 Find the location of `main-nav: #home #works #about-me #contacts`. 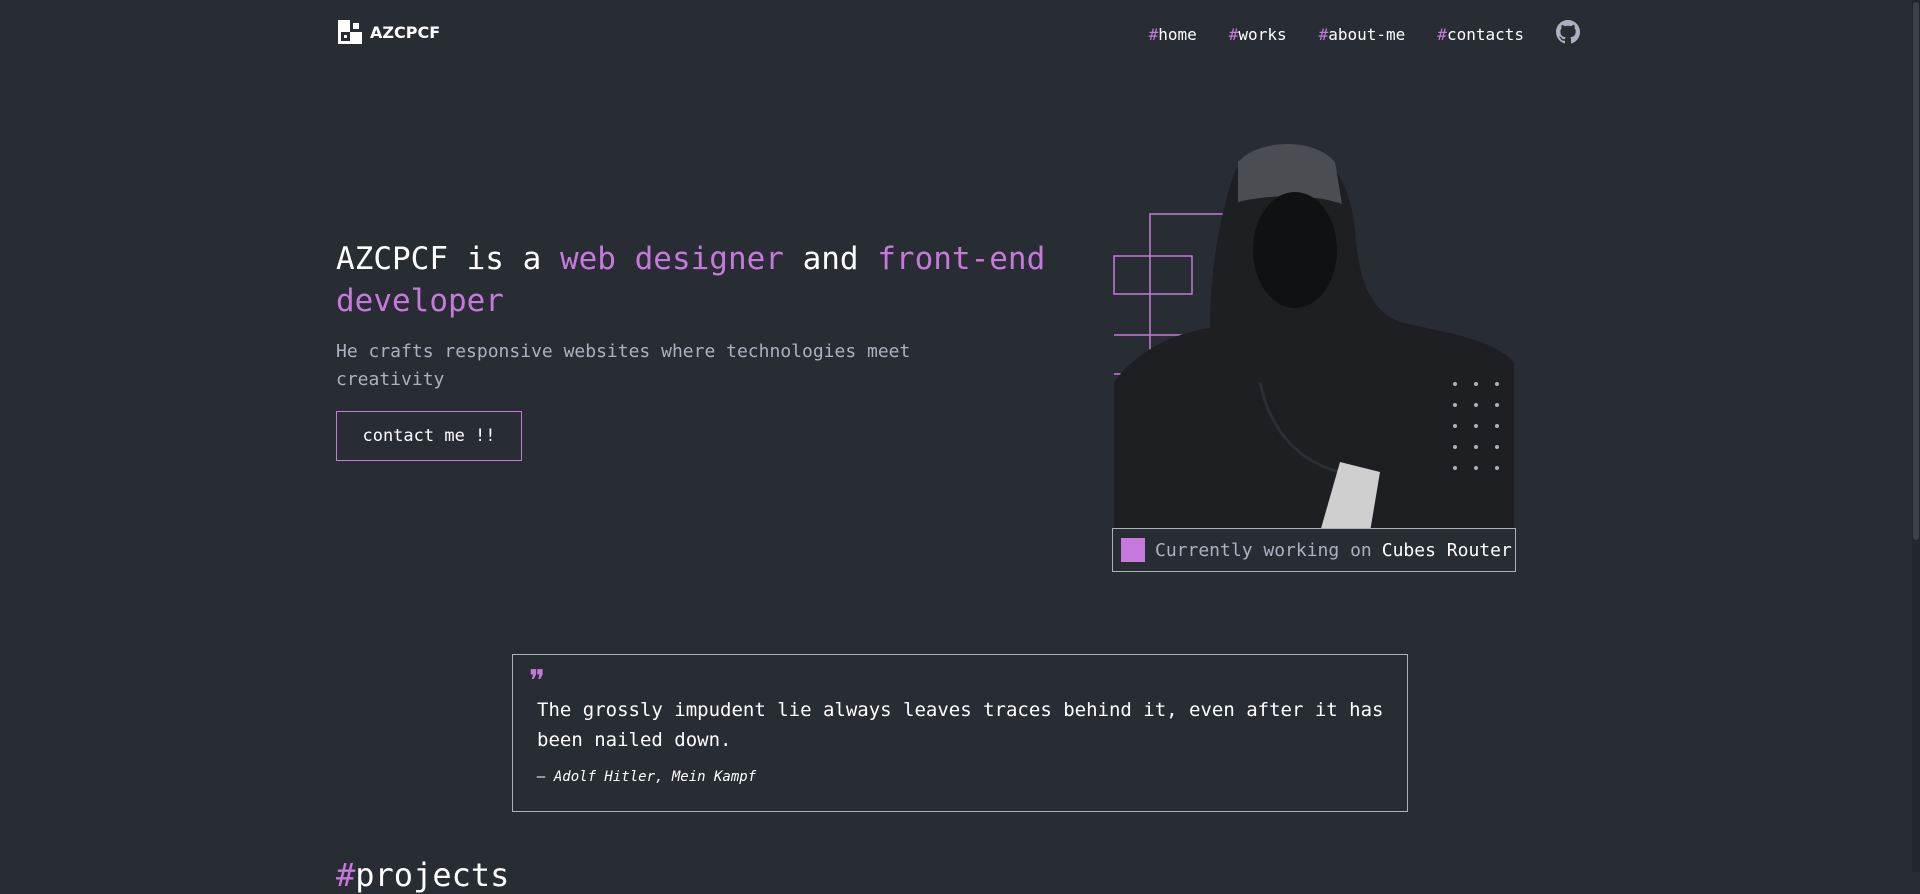

main-nav: #home #works #about-me #contacts is located at coordinates (1364, 34).